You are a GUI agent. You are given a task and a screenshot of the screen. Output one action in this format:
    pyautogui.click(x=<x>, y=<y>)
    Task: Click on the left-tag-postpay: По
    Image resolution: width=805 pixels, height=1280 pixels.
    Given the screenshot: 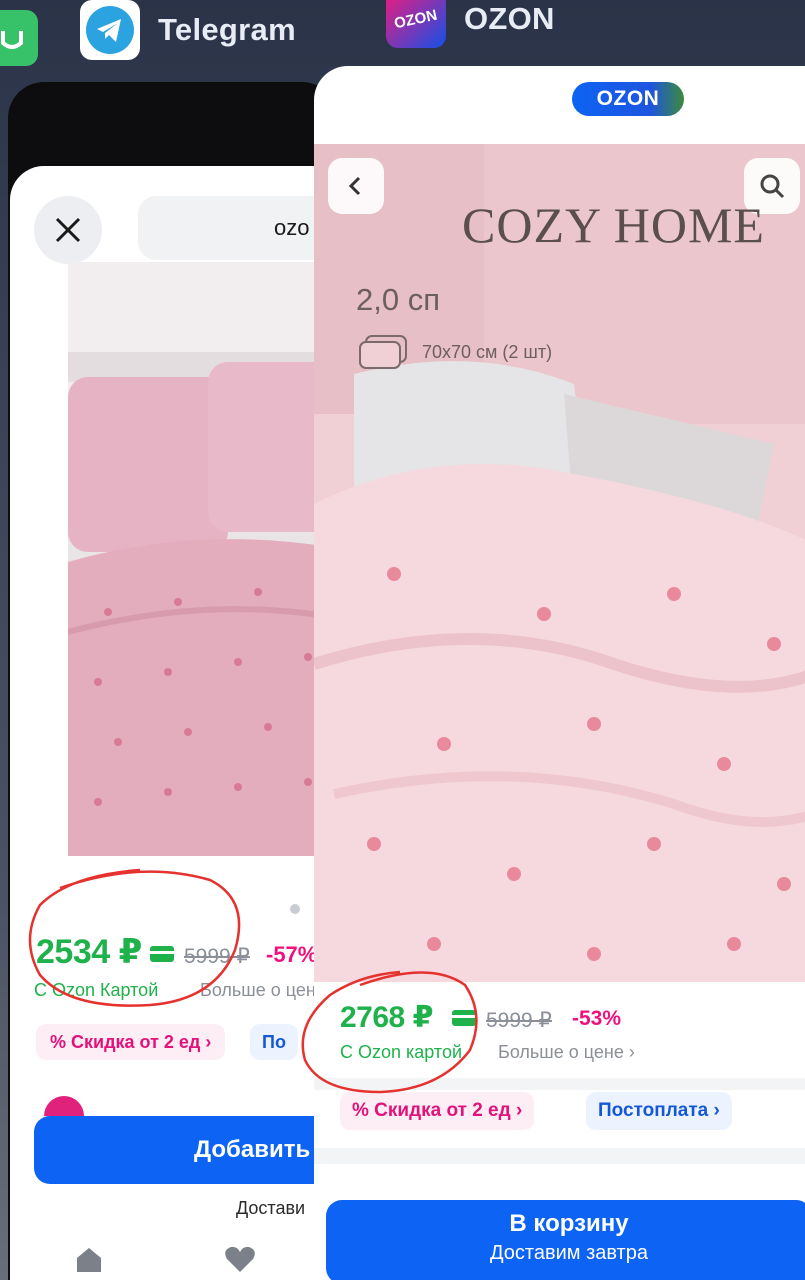 What is the action you would take?
    pyautogui.click(x=274, y=1042)
    